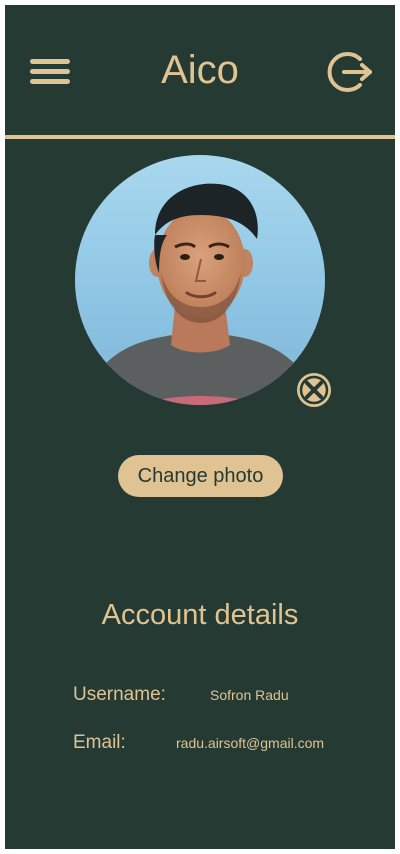 Image resolution: width=400 pixels, height=854 pixels. I want to click on change-photo-button: Change photo, so click(200, 476).